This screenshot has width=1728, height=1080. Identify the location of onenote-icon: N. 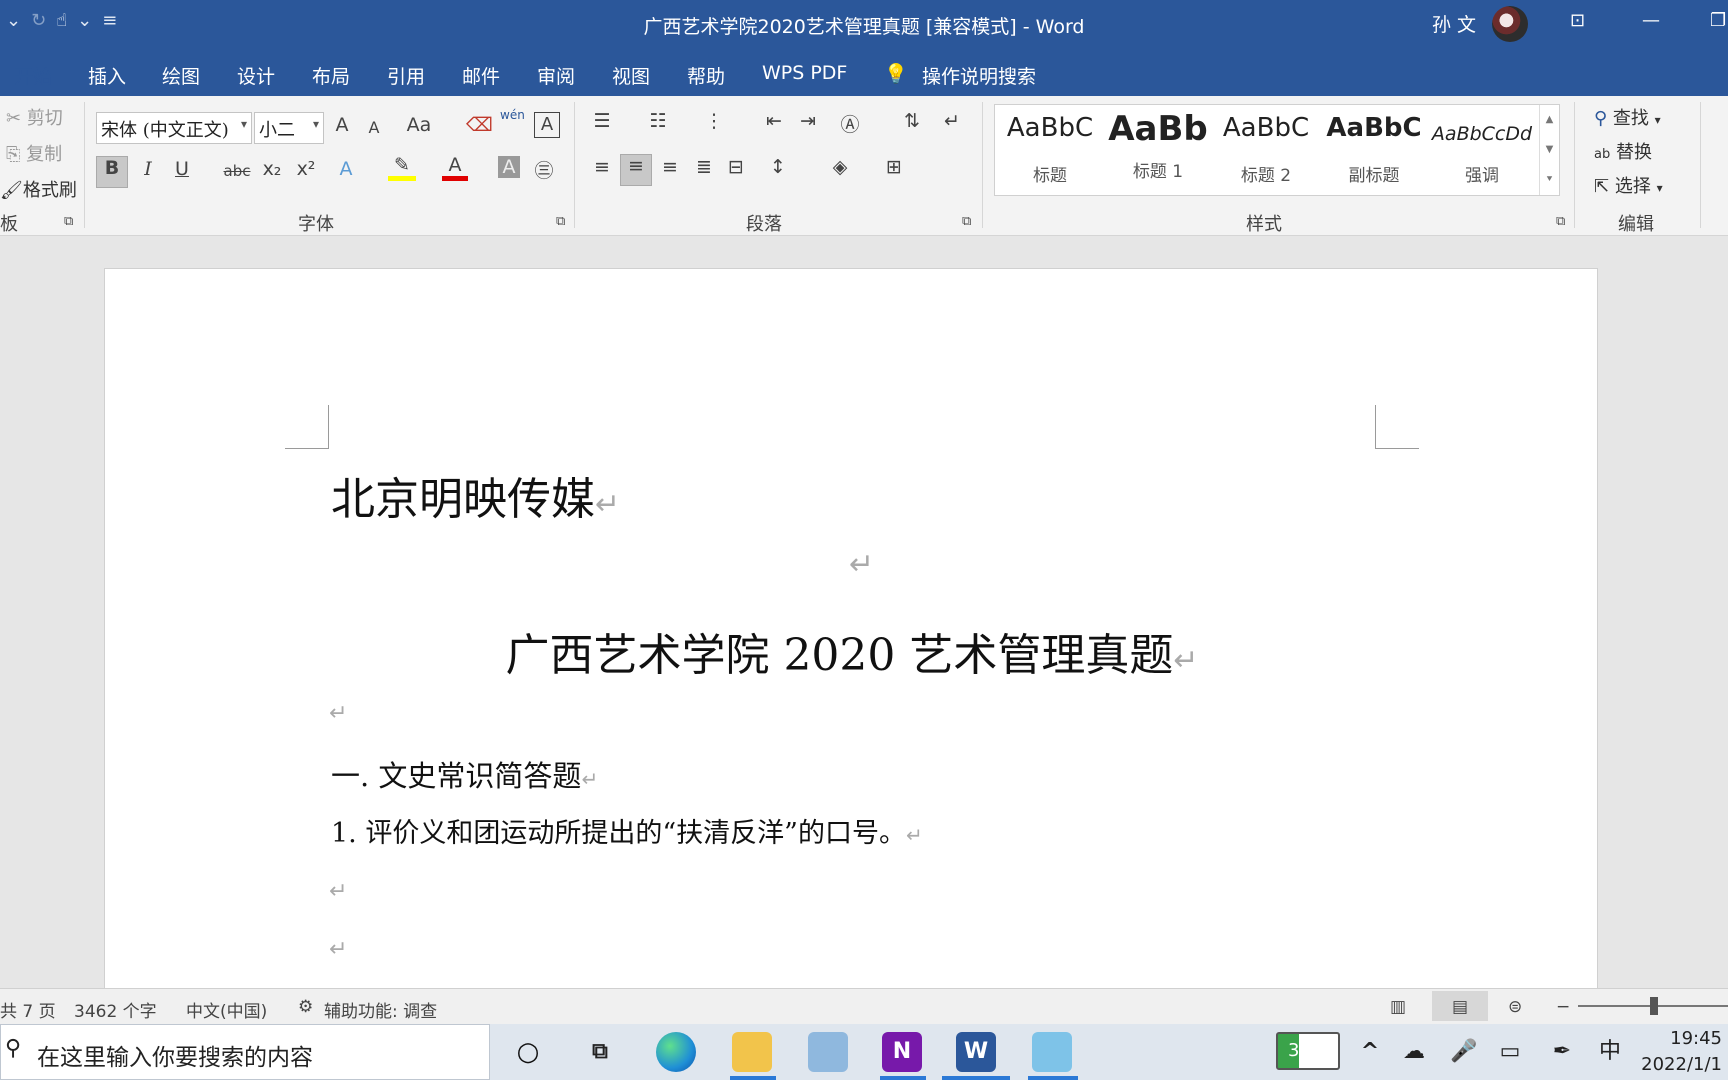
(902, 1052).